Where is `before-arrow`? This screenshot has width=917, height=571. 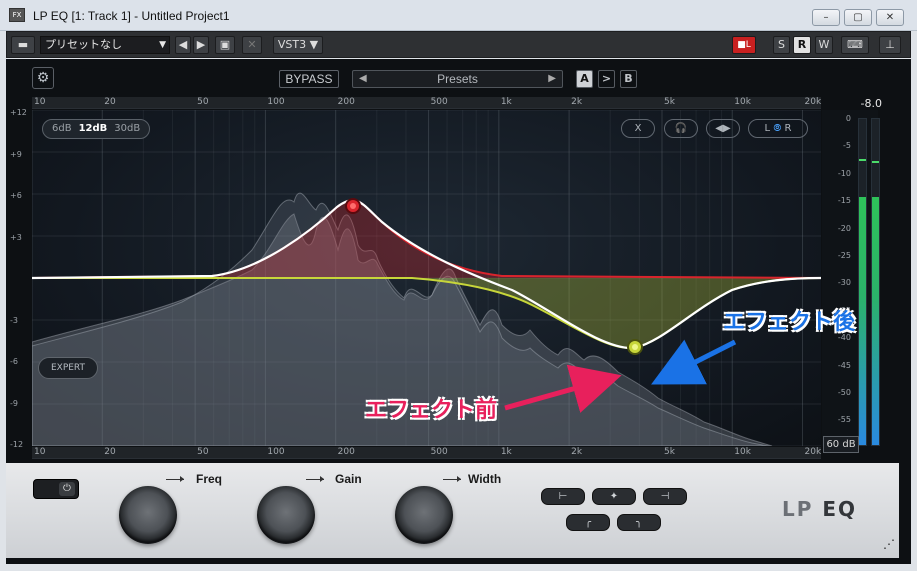 before-arrow is located at coordinates (563, 388).